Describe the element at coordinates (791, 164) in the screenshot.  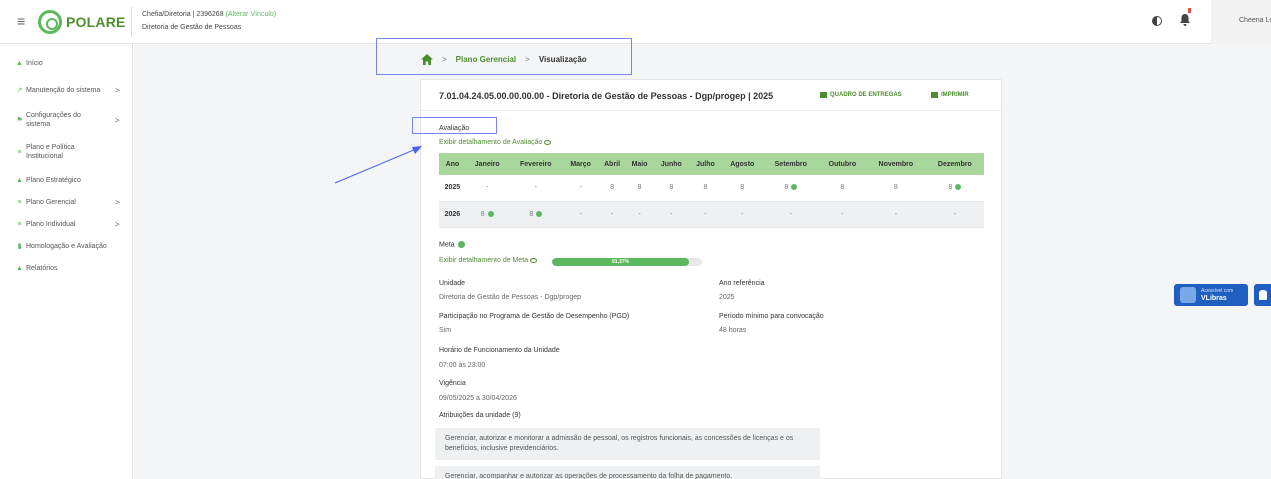
I see `col-header: Setembro` at that location.